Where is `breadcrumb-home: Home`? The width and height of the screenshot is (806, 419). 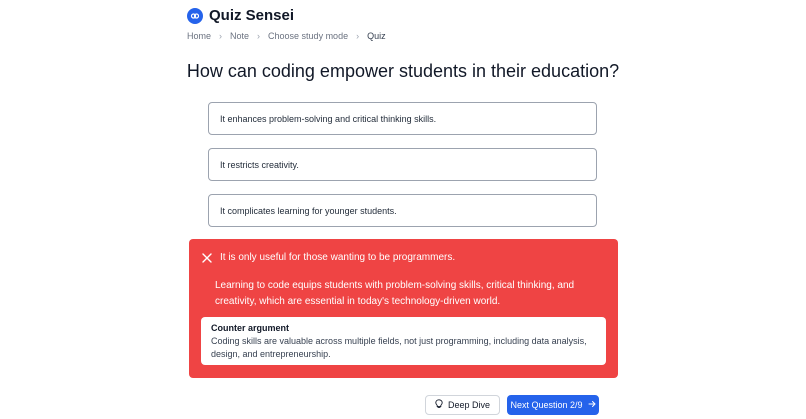
breadcrumb-home: Home is located at coordinates (199, 36).